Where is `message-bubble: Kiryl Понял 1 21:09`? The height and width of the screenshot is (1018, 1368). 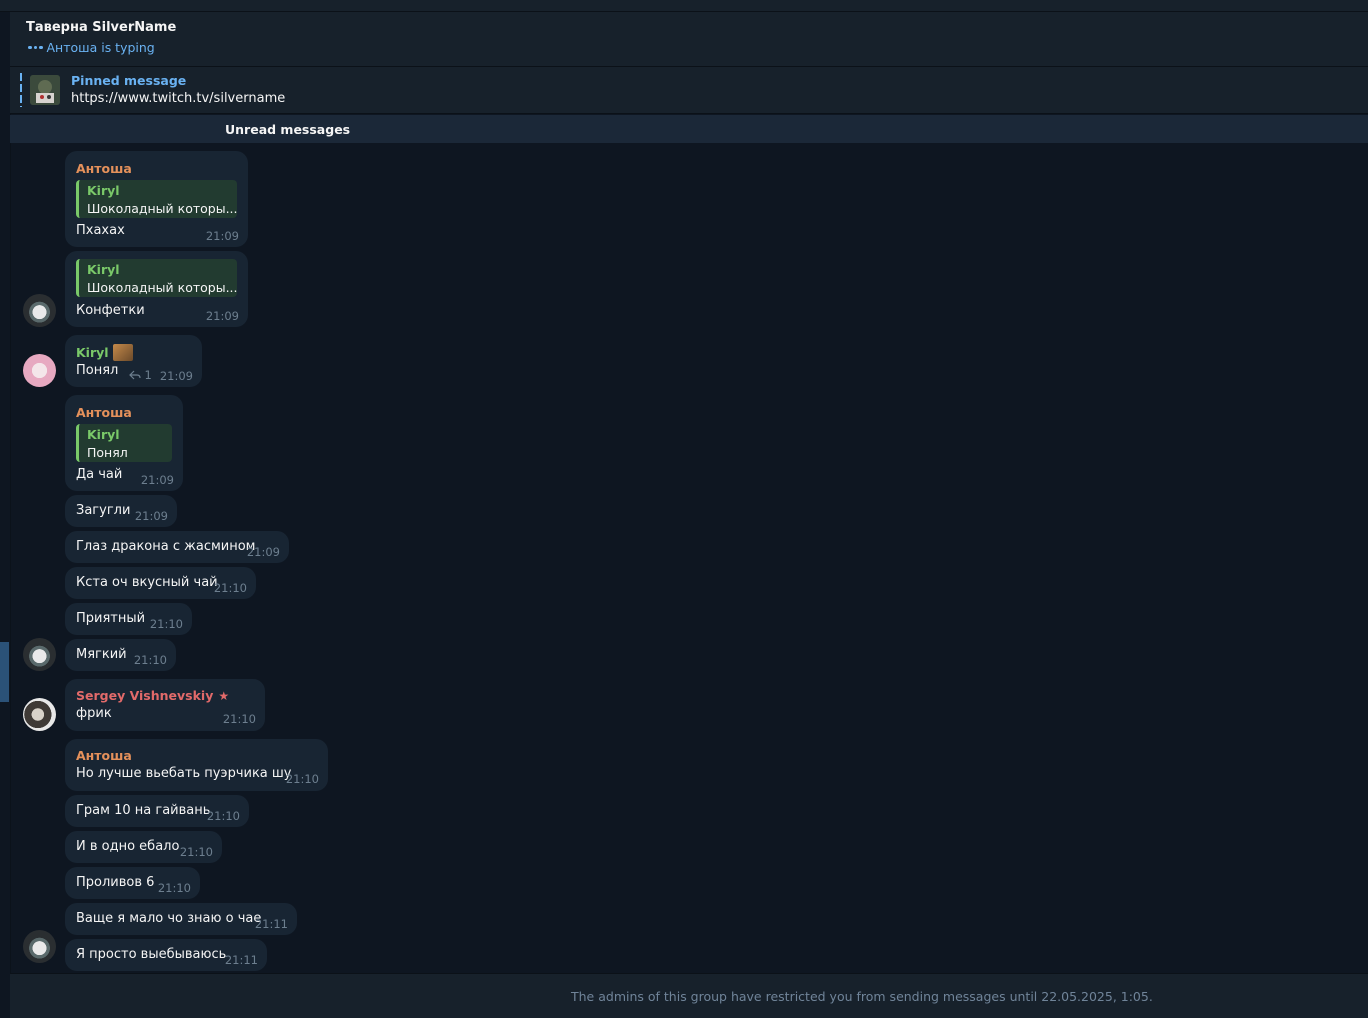 message-bubble: Kiryl Понял 1 21:09 is located at coordinates (133, 361).